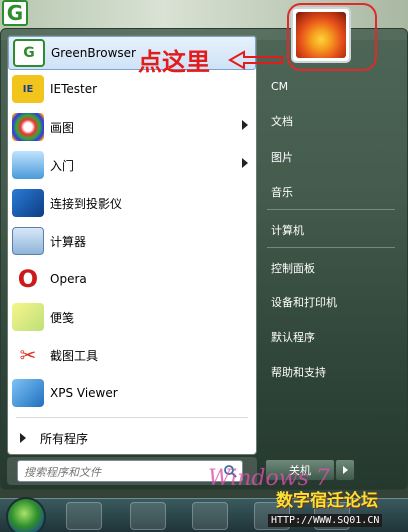  I want to click on right-item-label: 默认程序, so click(293, 337).